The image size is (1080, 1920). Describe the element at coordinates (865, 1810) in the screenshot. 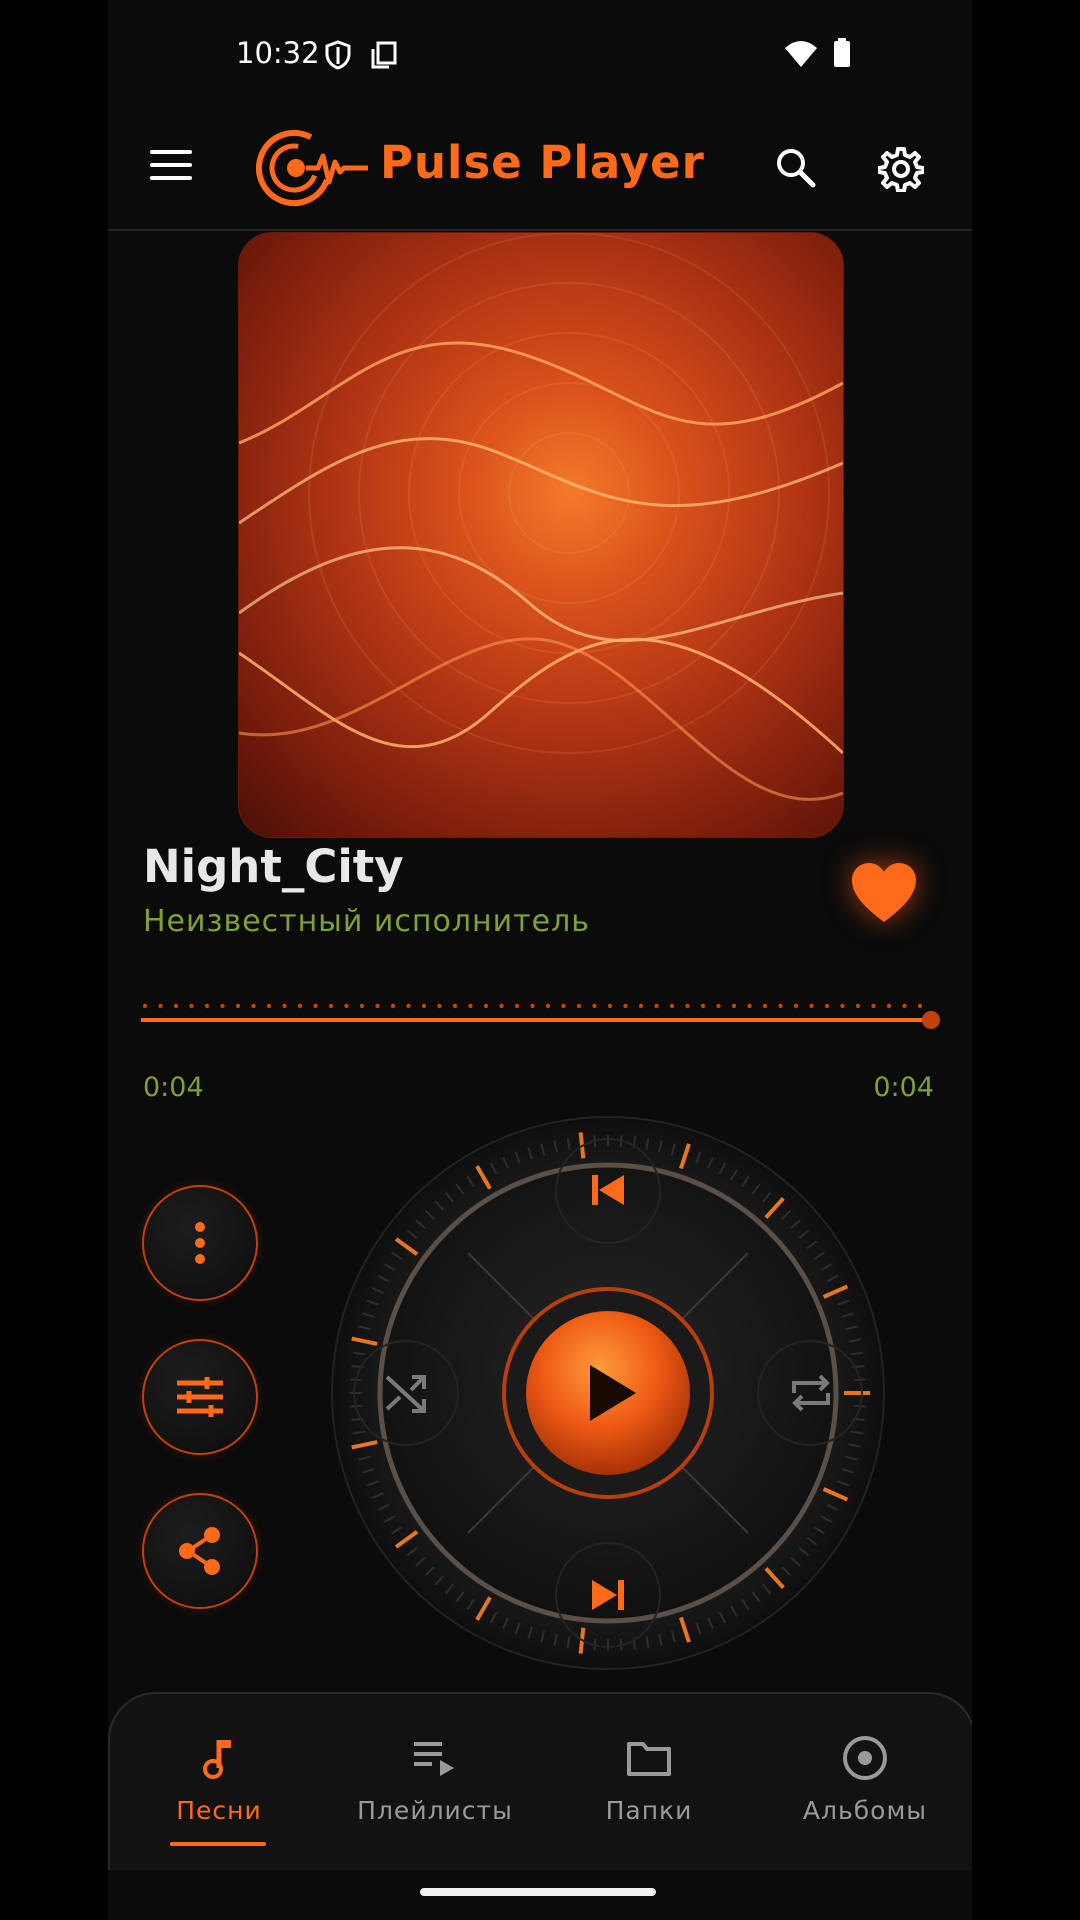

I see `nav-label-albums: Альбомы` at that location.